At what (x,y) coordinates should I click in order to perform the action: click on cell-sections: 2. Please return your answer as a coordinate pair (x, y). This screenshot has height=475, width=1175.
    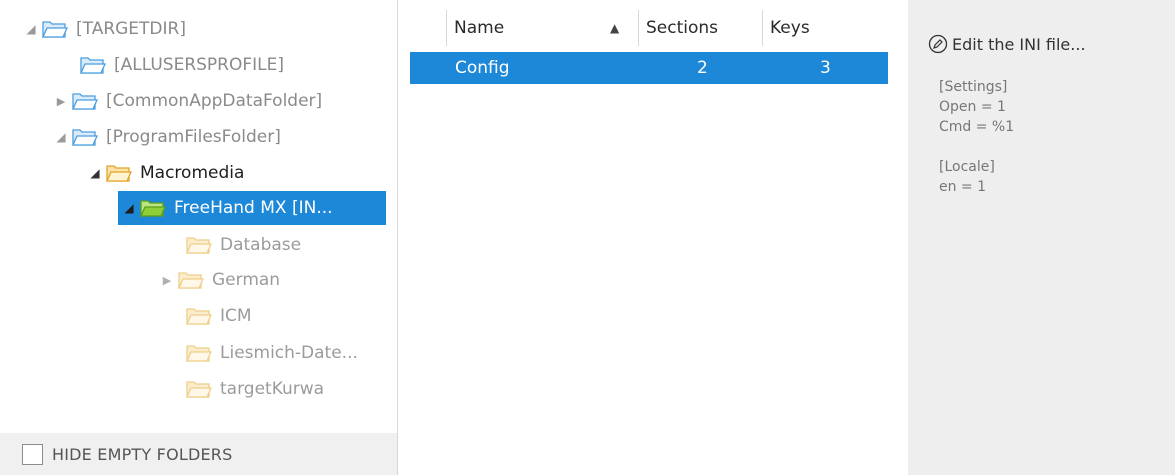
    Looking at the image, I should click on (702, 68).